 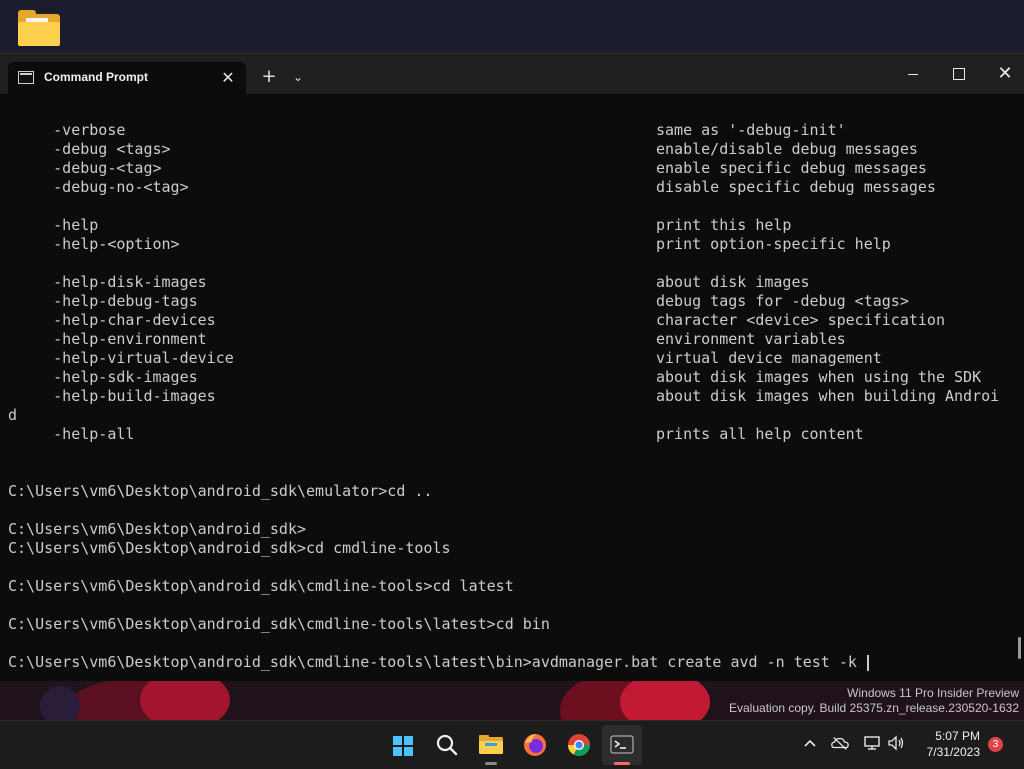 I want to click on title-bar: Command Prompt ✕ + ⌄ ✕, so click(x=512, y=74).